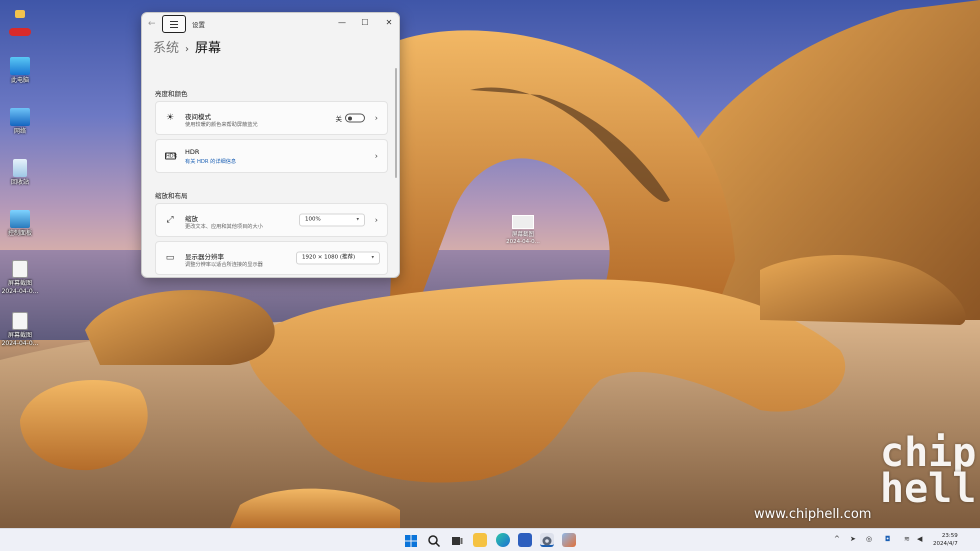 The height and width of the screenshot is (551, 980). Describe the element at coordinates (313, 219) in the screenshot. I see `scale-value: 100%` at that location.